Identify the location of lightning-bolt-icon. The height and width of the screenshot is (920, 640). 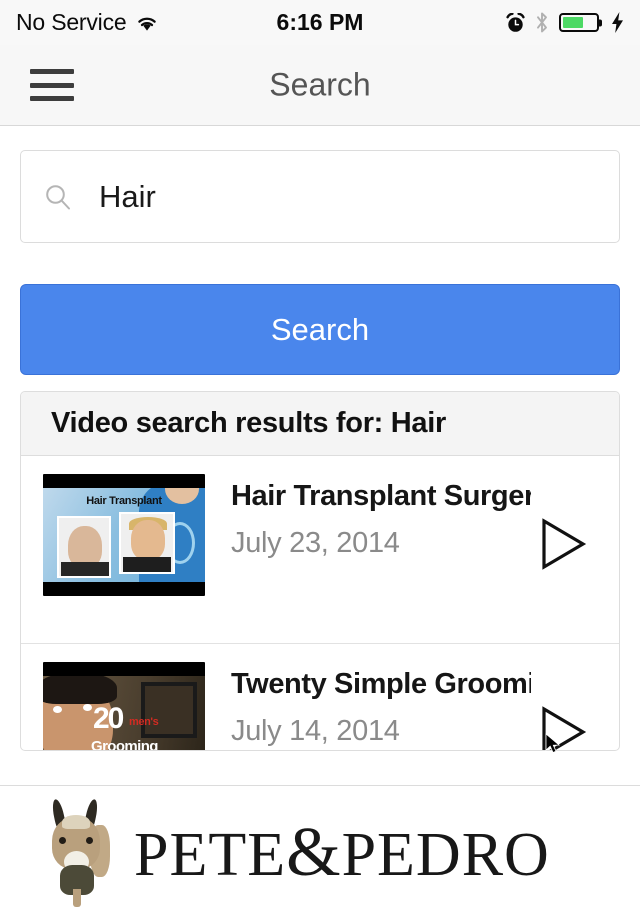
(617, 22).